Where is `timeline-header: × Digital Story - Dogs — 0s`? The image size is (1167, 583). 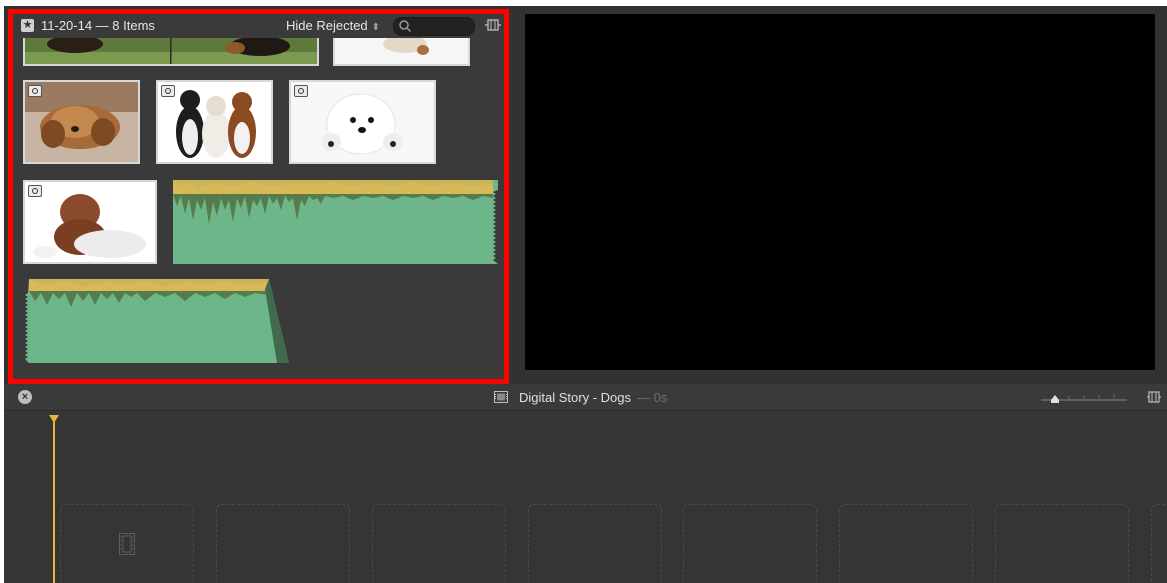 timeline-header: × Digital Story - Dogs — 0s is located at coordinates (585, 397).